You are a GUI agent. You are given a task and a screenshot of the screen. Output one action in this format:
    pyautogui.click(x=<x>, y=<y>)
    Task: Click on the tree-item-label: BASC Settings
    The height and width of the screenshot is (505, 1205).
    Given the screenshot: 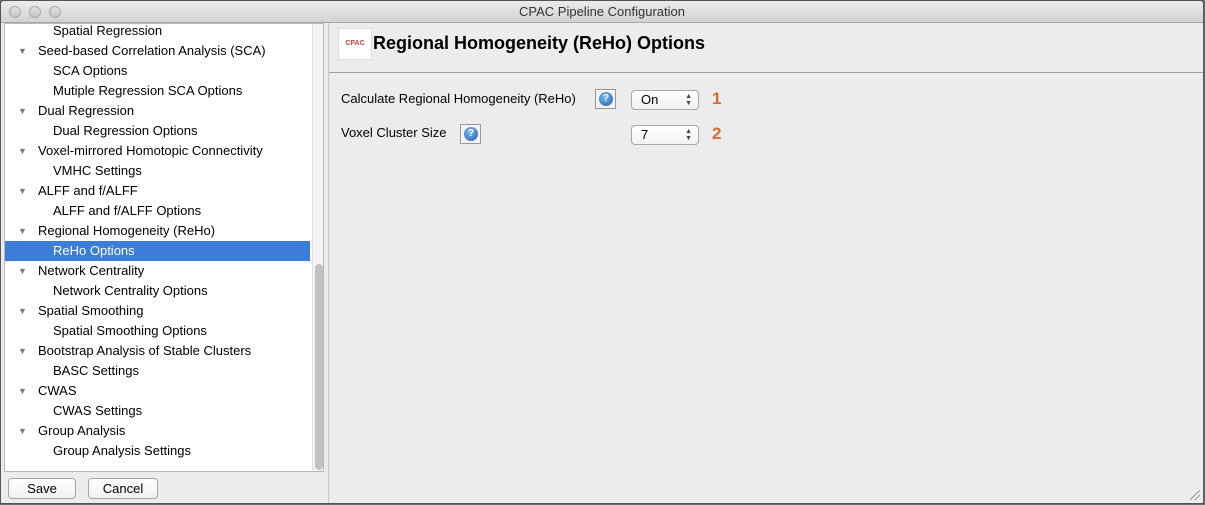 What is the action you would take?
    pyautogui.click(x=96, y=370)
    